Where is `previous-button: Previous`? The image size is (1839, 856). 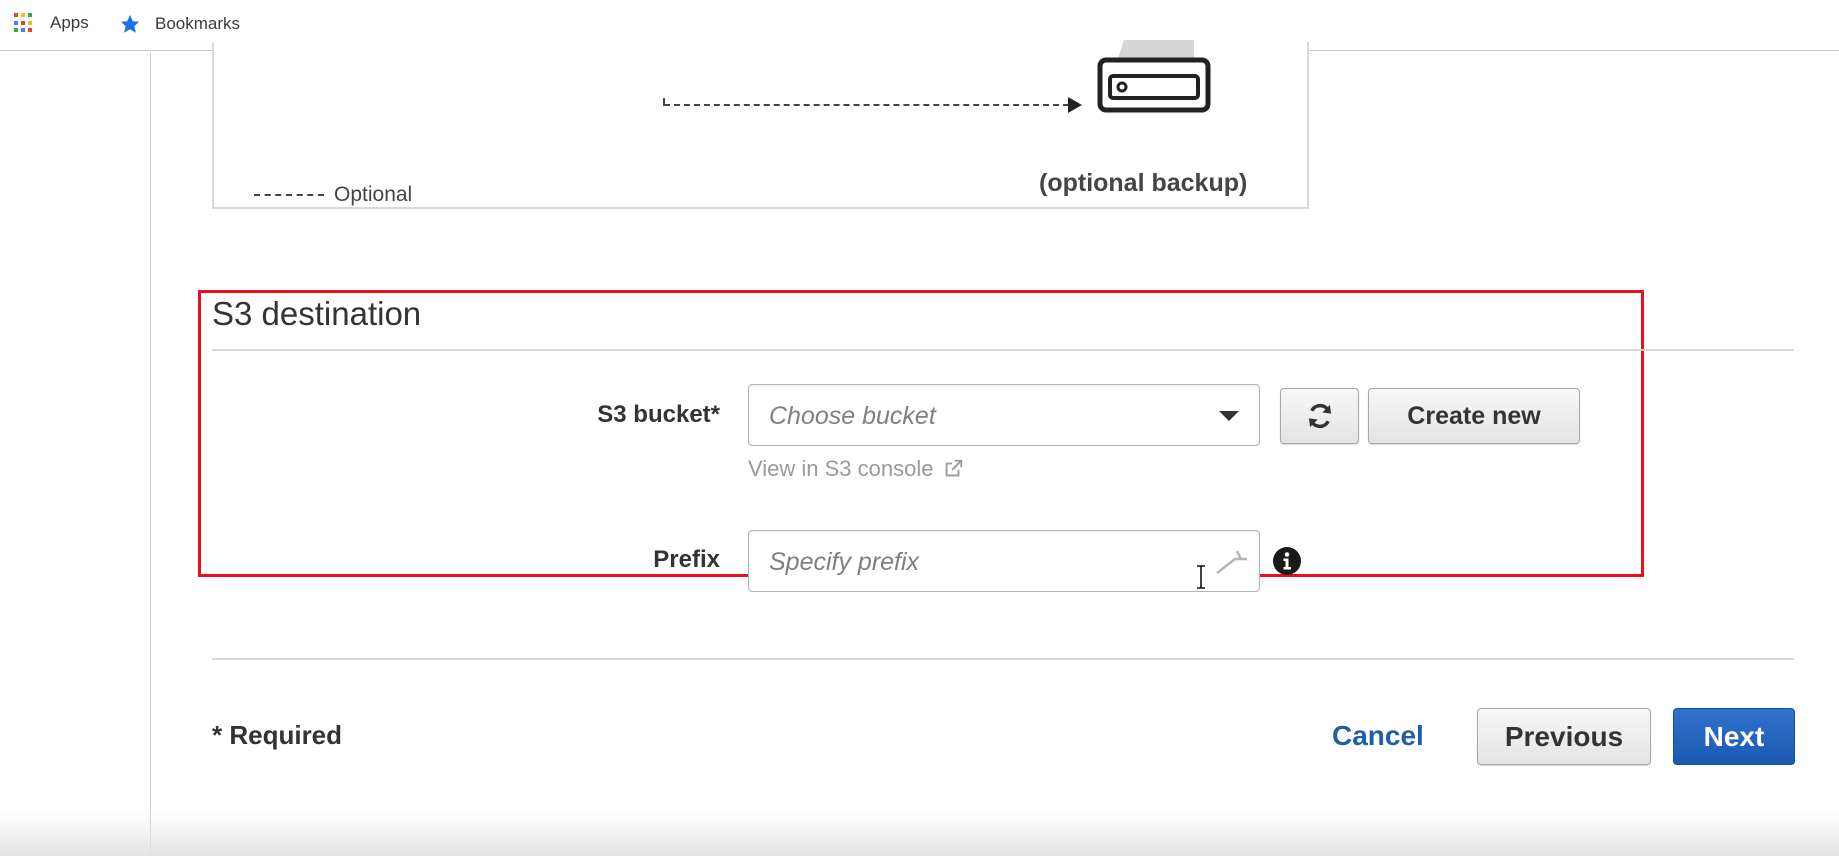 previous-button: Previous is located at coordinates (1564, 736).